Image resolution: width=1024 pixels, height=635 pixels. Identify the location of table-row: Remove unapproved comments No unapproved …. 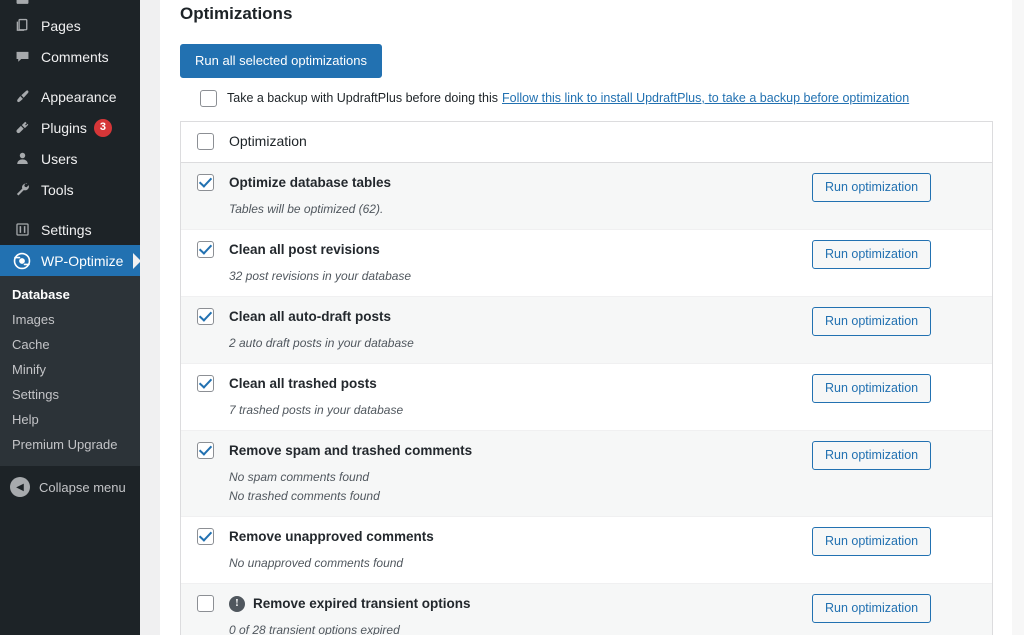
(586, 550).